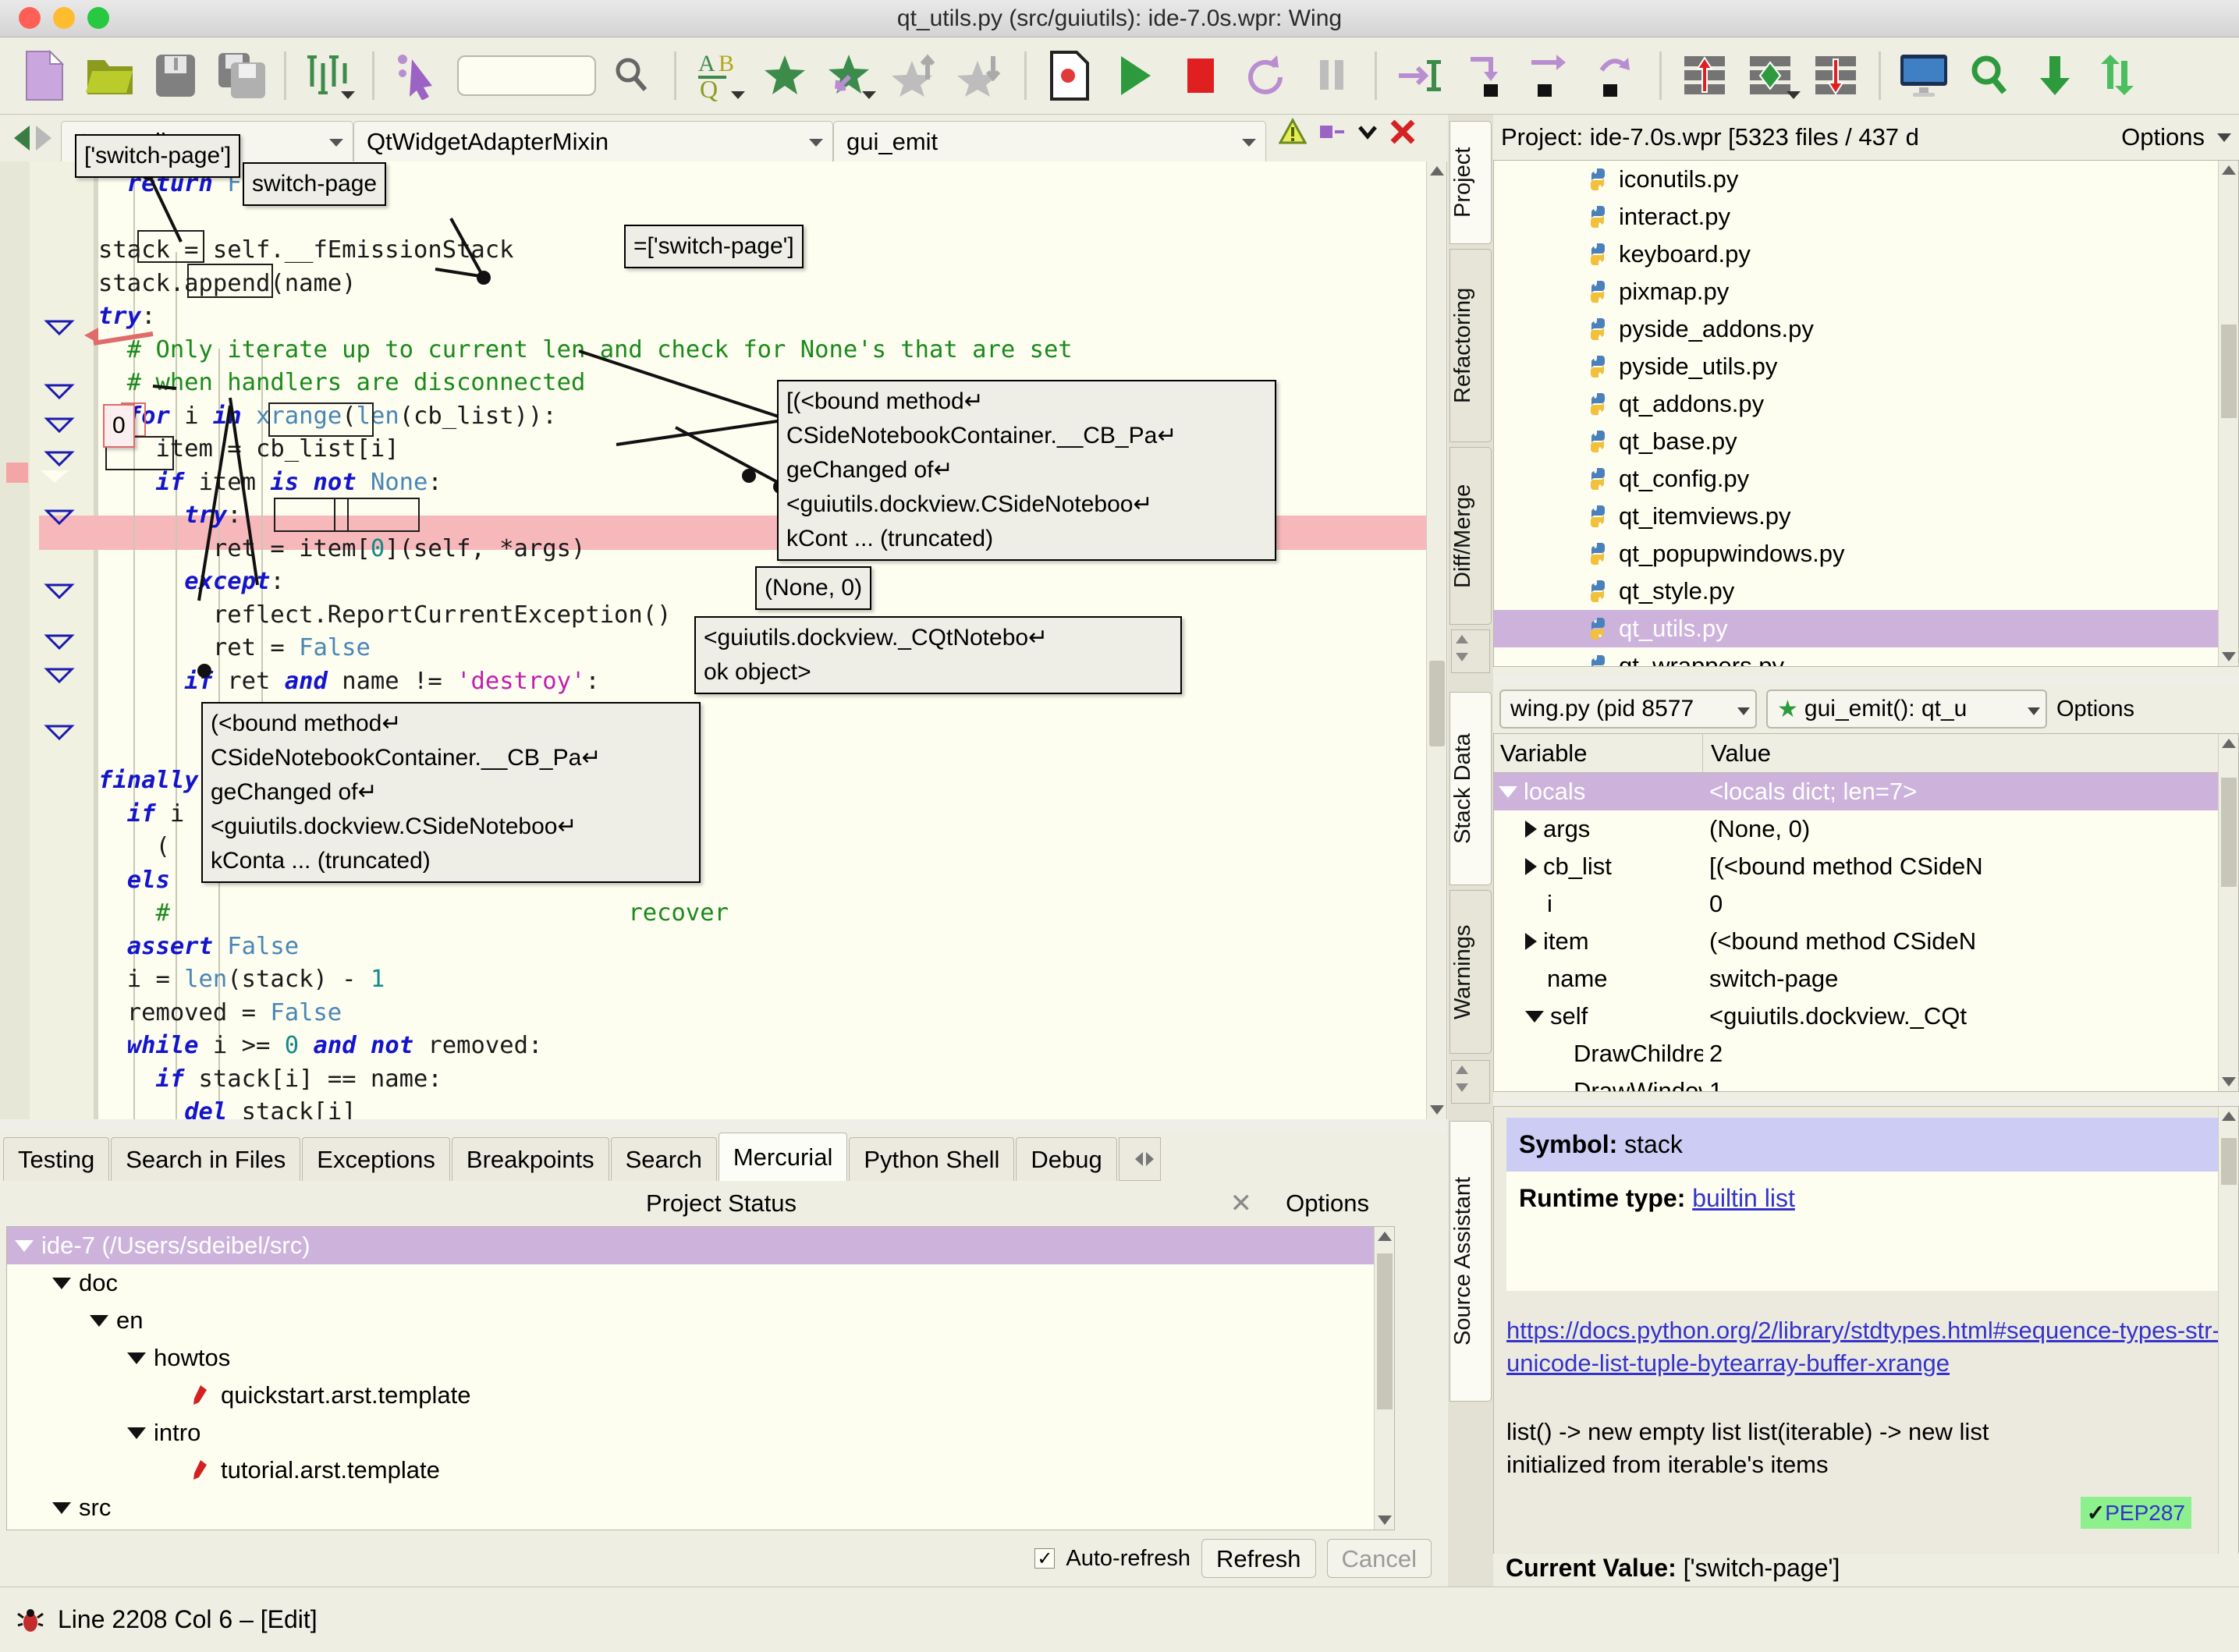  Describe the element at coordinates (1045, 1558) in the screenshot. I see `auto-refresh-checkbox: ✓` at that location.